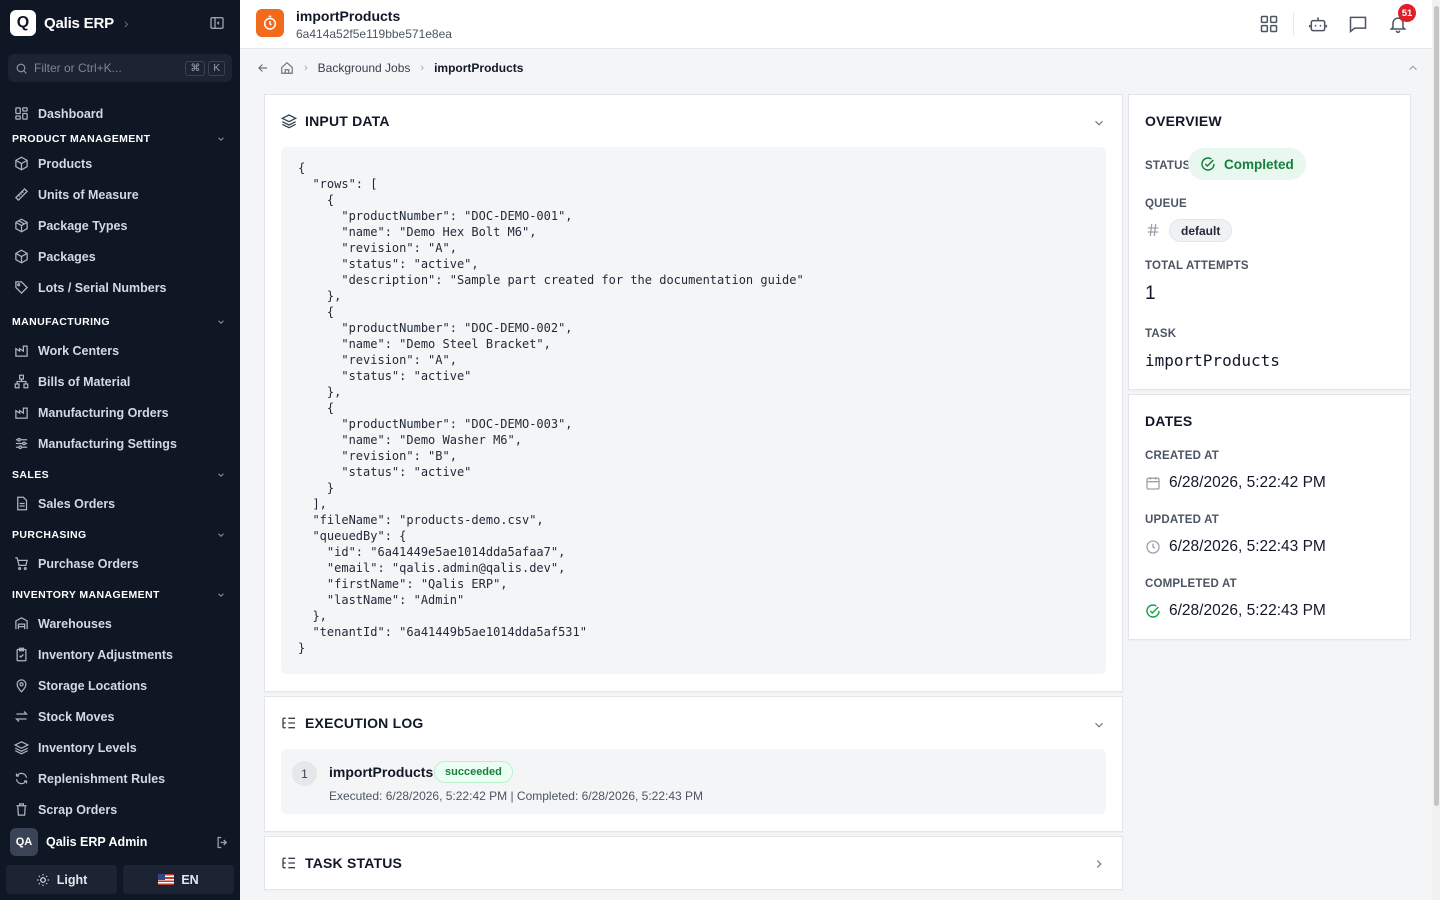  I want to click on messages-button, so click(1358, 24).